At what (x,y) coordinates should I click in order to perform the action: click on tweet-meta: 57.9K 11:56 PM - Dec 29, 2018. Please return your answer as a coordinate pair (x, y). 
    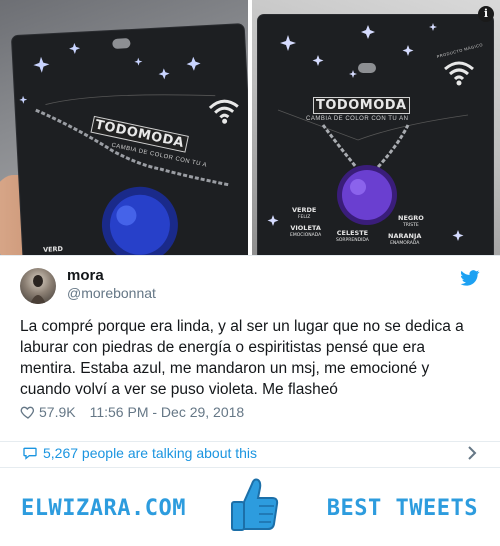
    Looking at the image, I should click on (132, 412).